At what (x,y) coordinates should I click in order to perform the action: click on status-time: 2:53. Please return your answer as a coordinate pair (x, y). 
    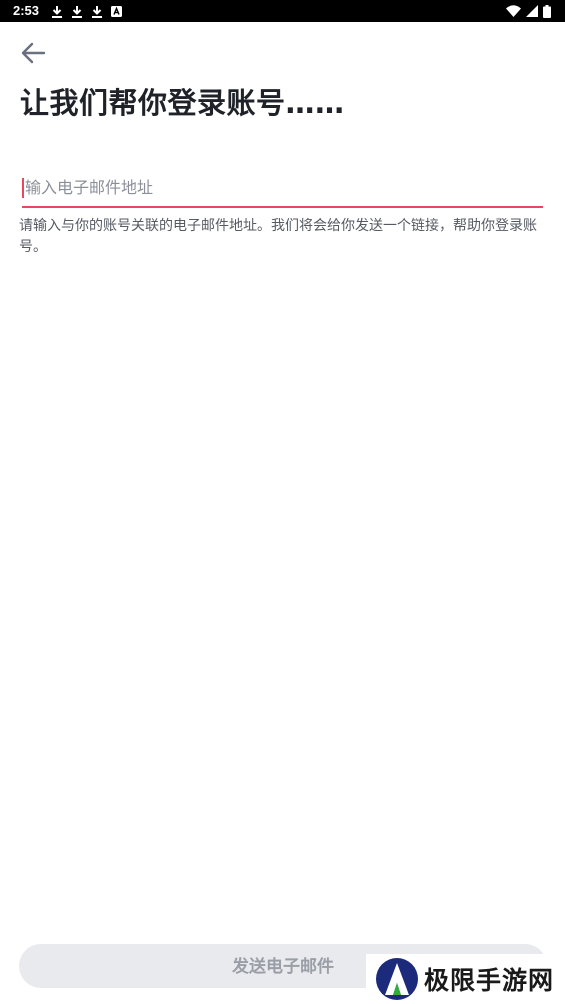
    Looking at the image, I should click on (26, 10).